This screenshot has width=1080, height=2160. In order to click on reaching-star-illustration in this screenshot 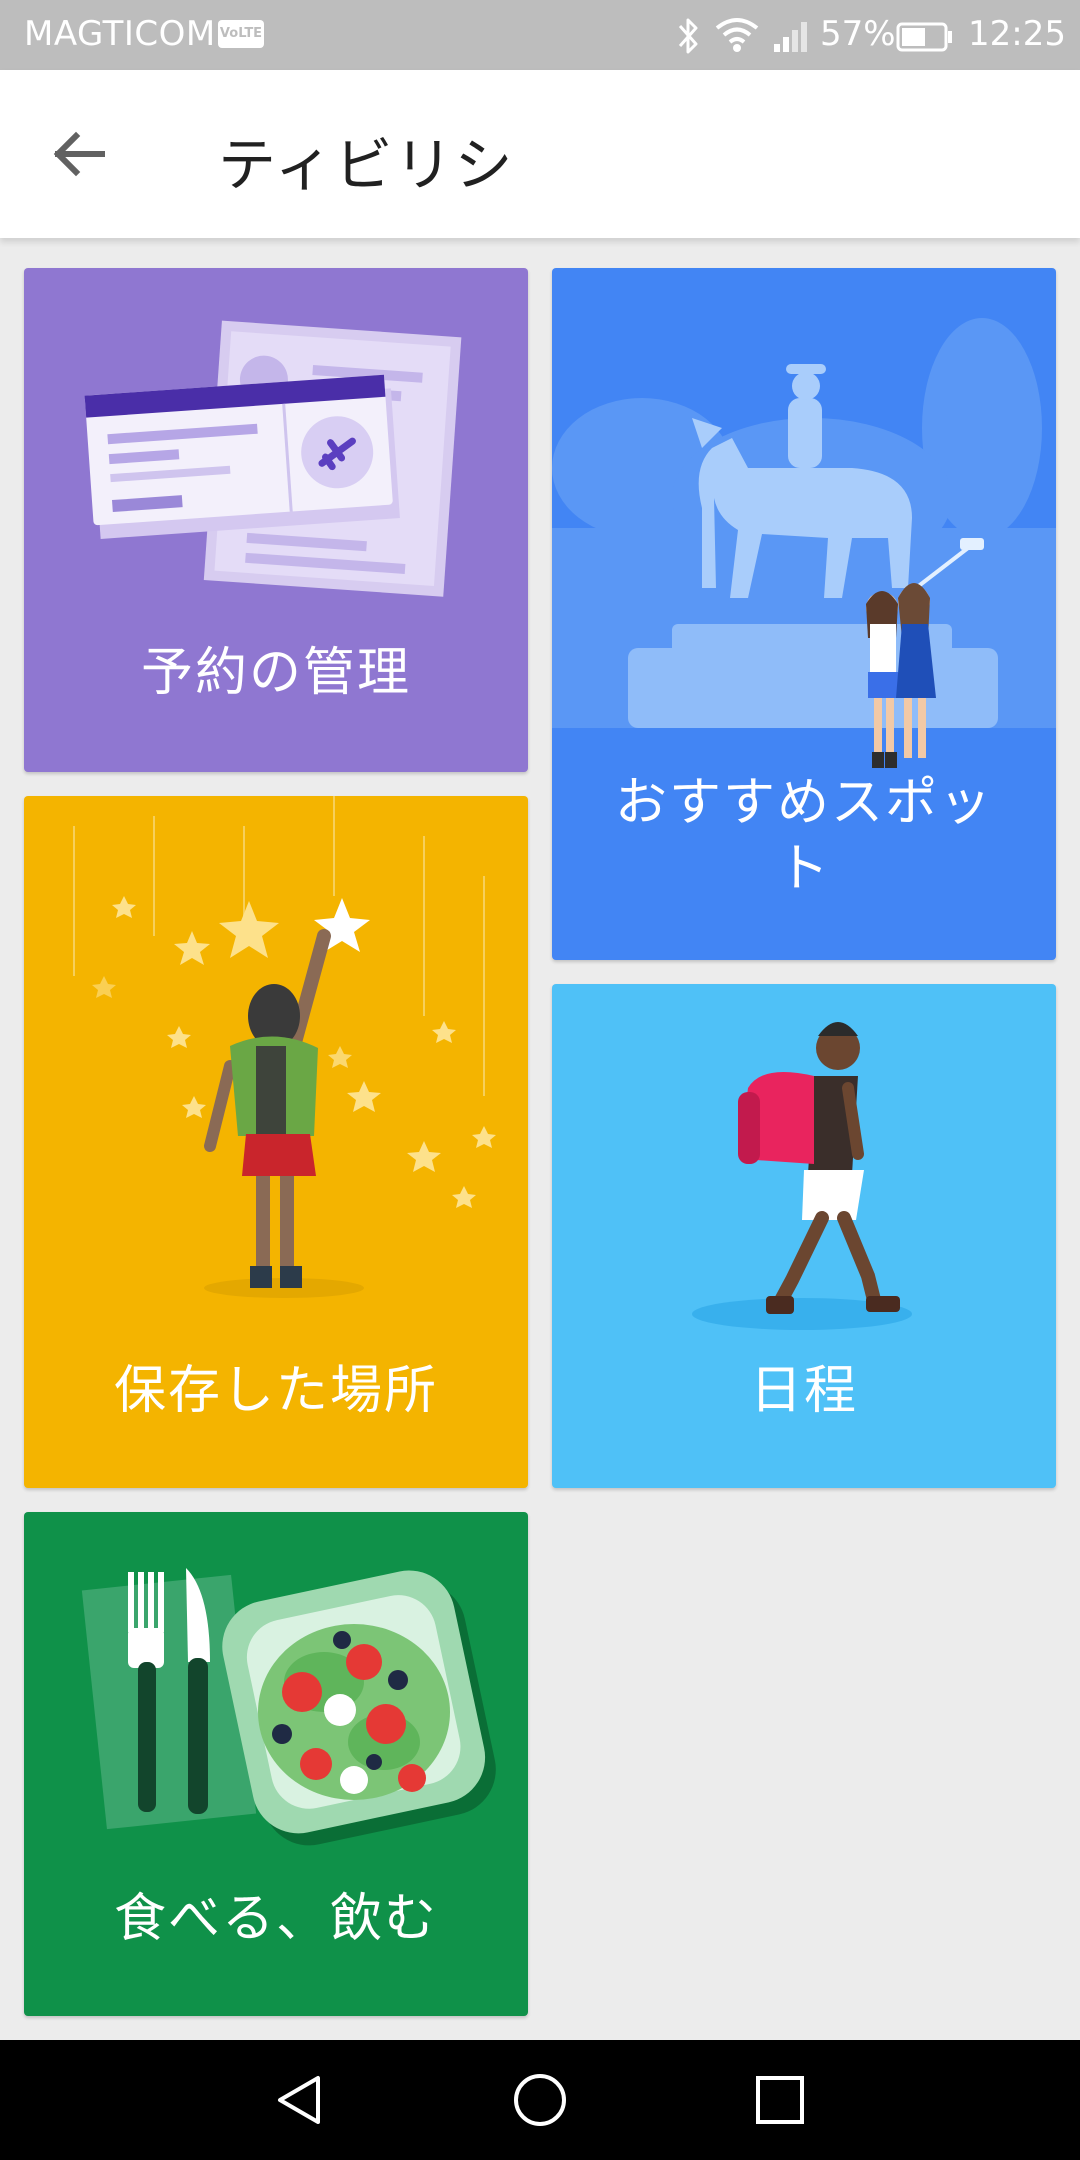, I will do `click(284, 1047)`.